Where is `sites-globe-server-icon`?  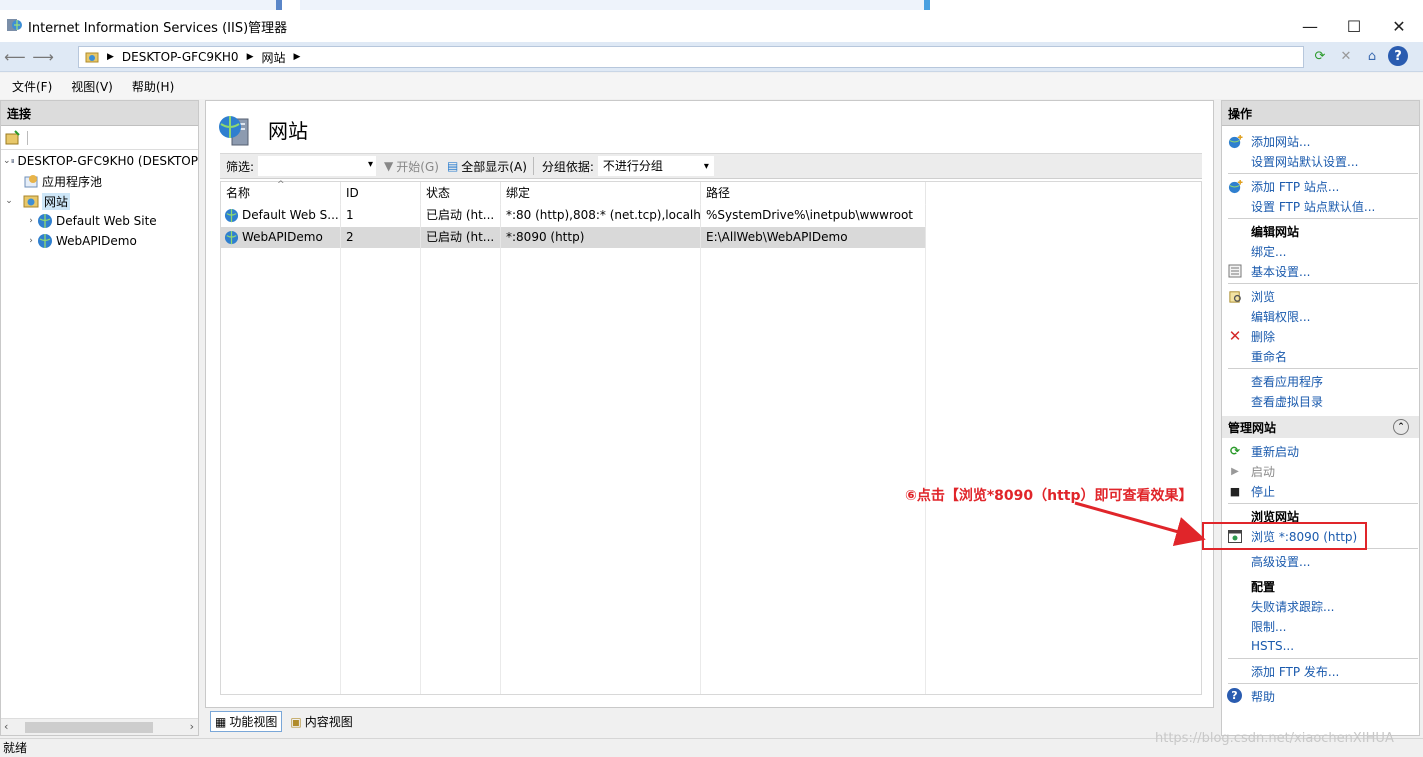 sites-globe-server-icon is located at coordinates (235, 130).